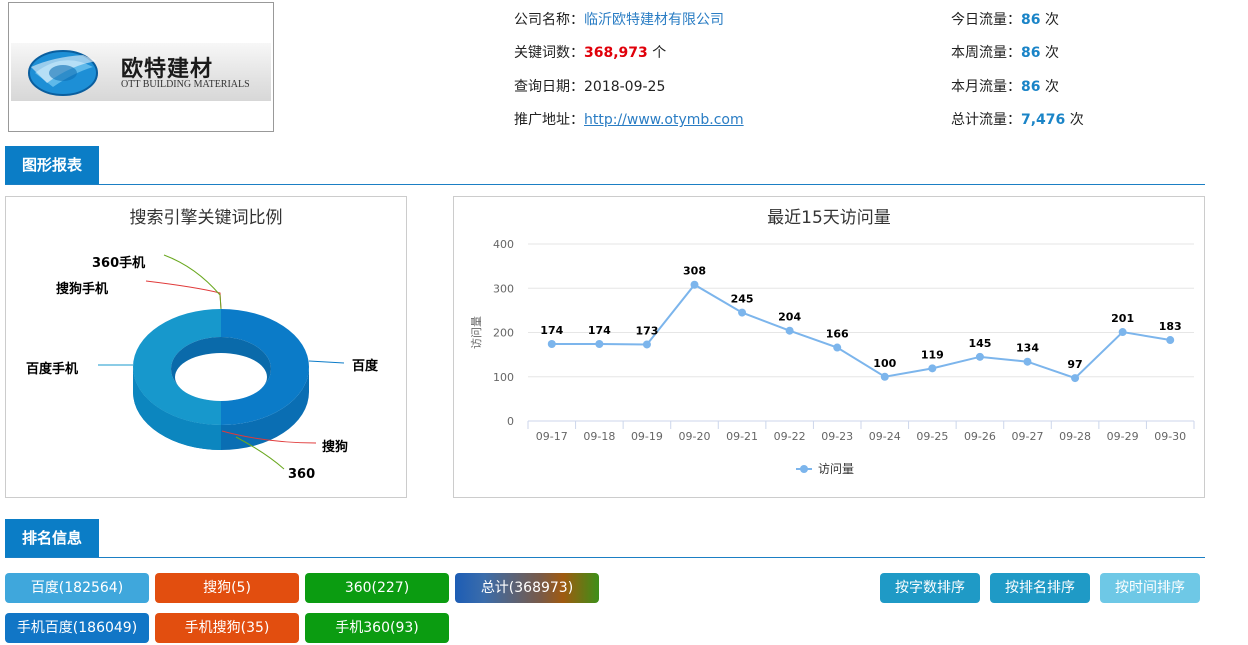 This screenshot has width=1248, height=645. Describe the element at coordinates (1075, 436) in the screenshot. I see `x-tick-label: 09-28` at that location.